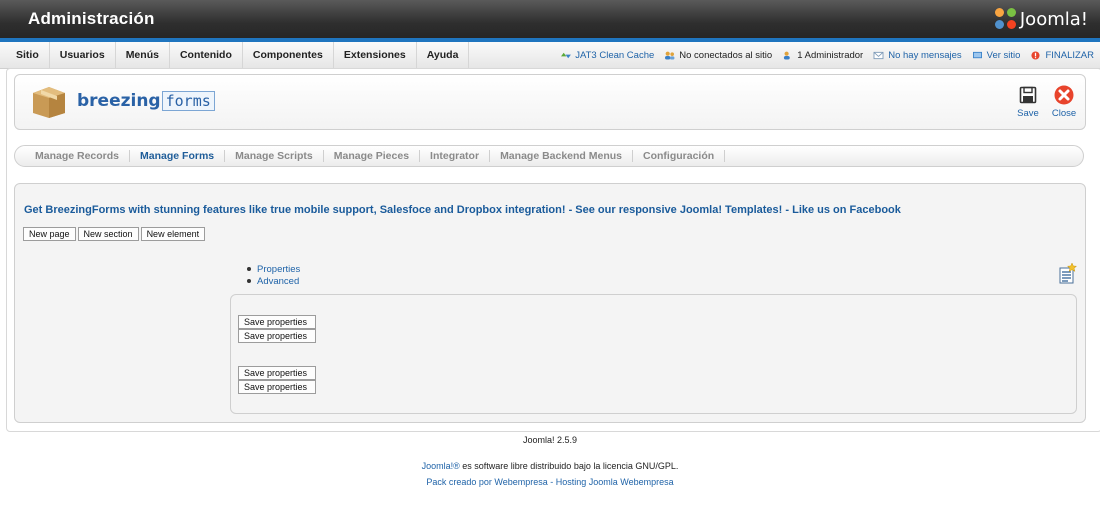 This screenshot has width=1100, height=520. What do you see at coordinates (279, 269) in the screenshot?
I see `properties-link-label: Properties` at bounding box center [279, 269].